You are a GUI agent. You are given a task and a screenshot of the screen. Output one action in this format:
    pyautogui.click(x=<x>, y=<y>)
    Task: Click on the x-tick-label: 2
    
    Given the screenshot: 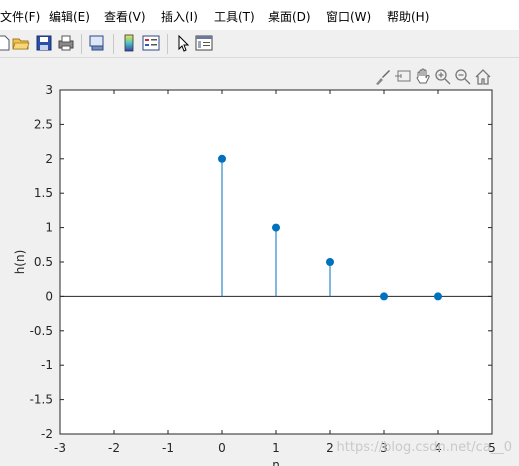 What is the action you would take?
    pyautogui.click(x=330, y=448)
    